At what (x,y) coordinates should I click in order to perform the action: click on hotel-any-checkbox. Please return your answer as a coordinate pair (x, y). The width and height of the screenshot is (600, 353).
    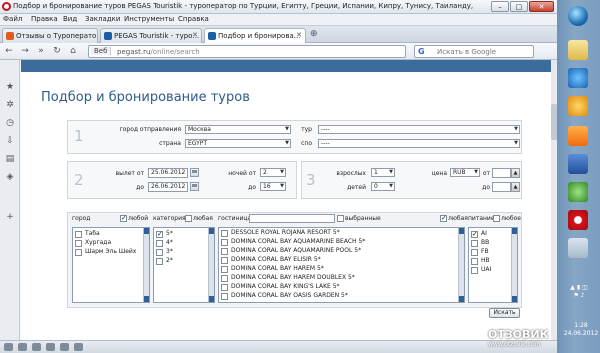
    Looking at the image, I should click on (443, 218).